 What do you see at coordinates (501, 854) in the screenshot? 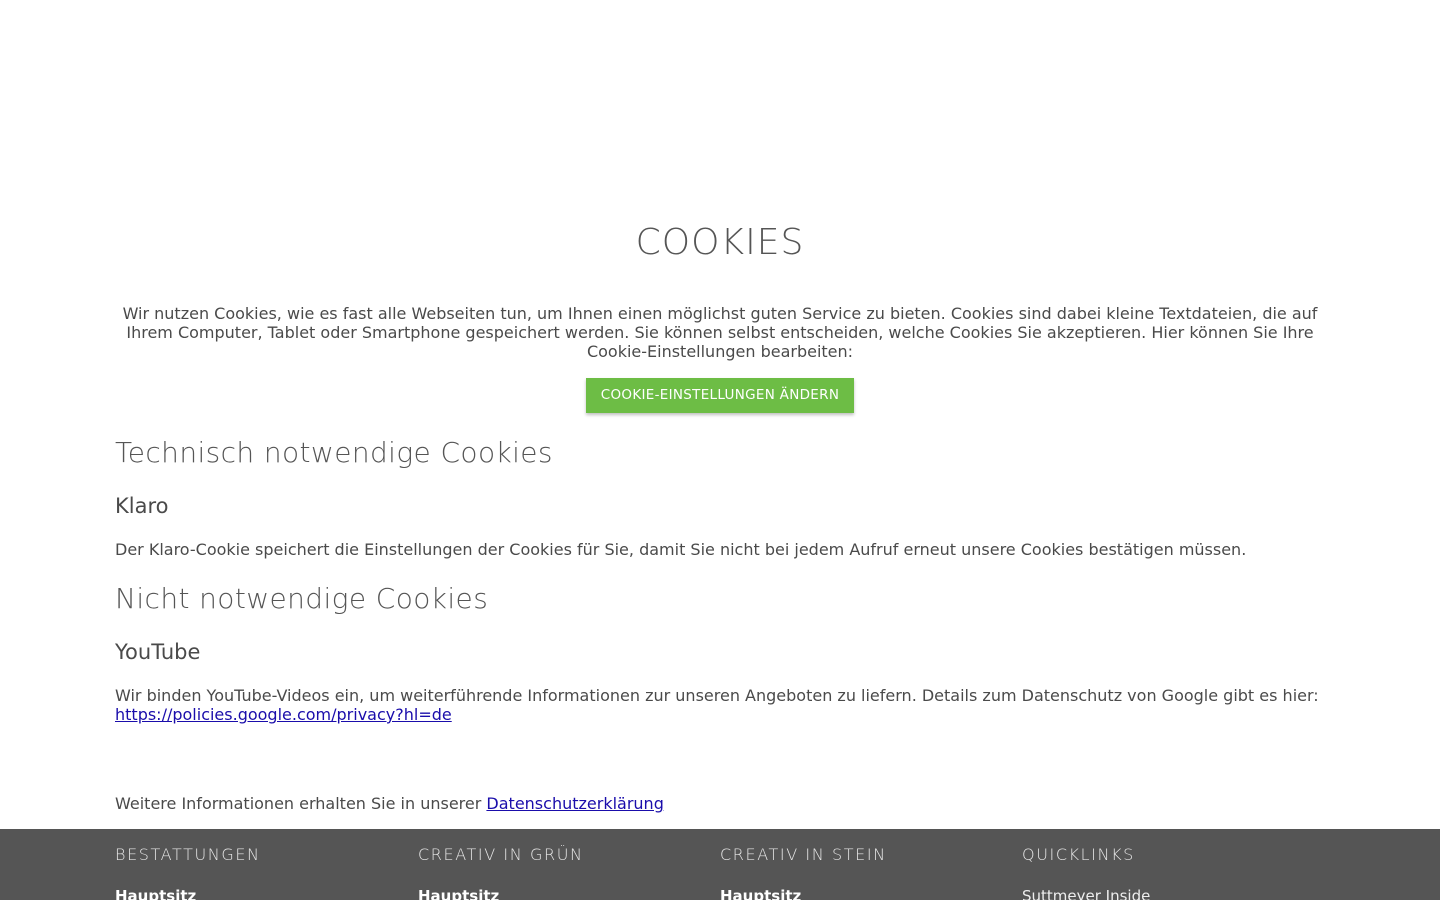
I see `footer-heading: CREATIV IN GRÜN` at bounding box center [501, 854].